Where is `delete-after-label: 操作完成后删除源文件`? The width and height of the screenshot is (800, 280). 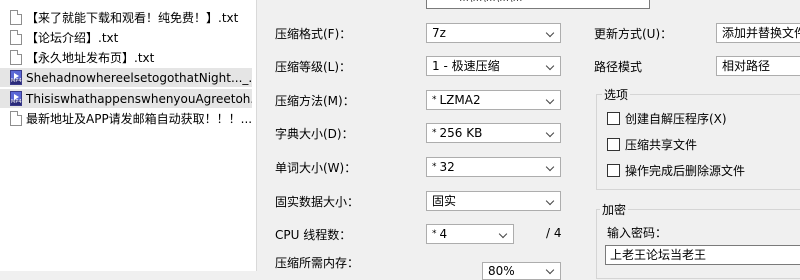 delete-after-label: 操作完成后删除源文件 is located at coordinates (685, 171).